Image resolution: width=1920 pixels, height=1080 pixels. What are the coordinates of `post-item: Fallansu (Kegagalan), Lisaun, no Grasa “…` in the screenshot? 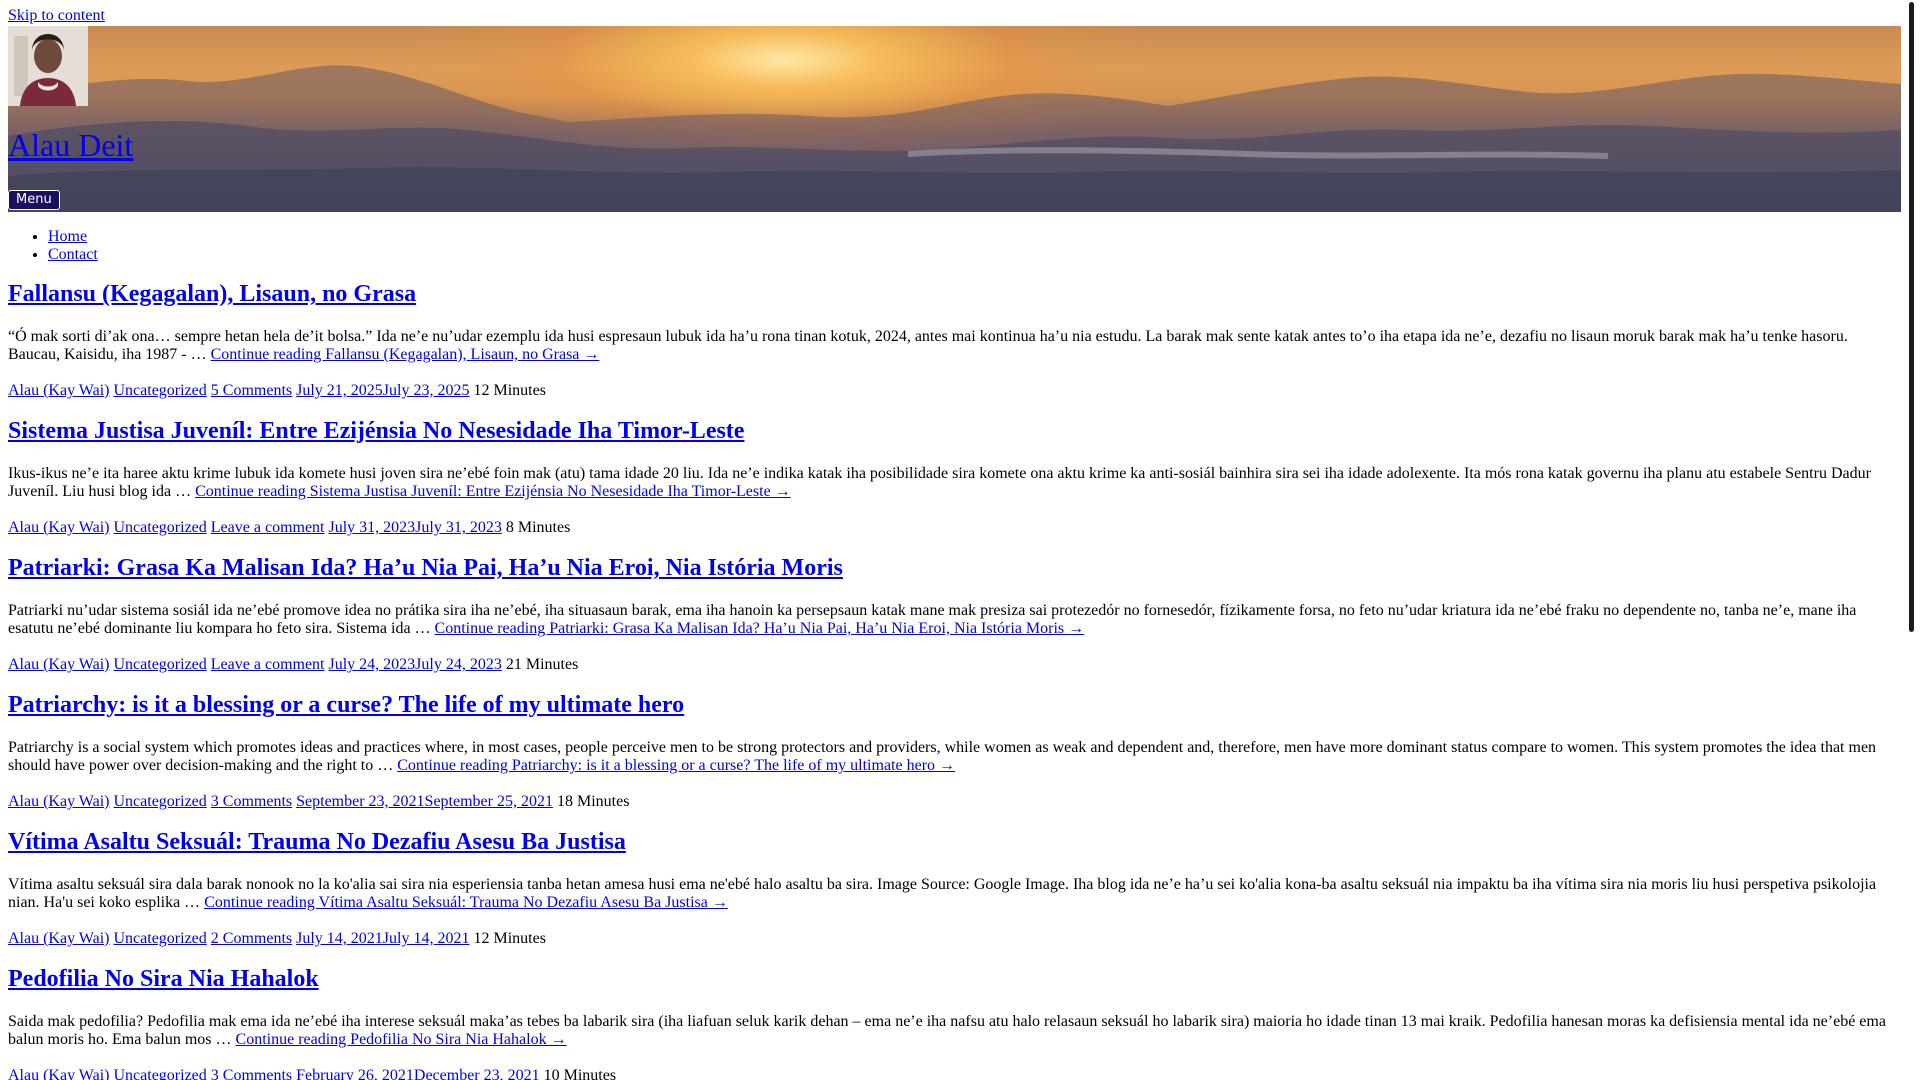 It's located at (954, 348).